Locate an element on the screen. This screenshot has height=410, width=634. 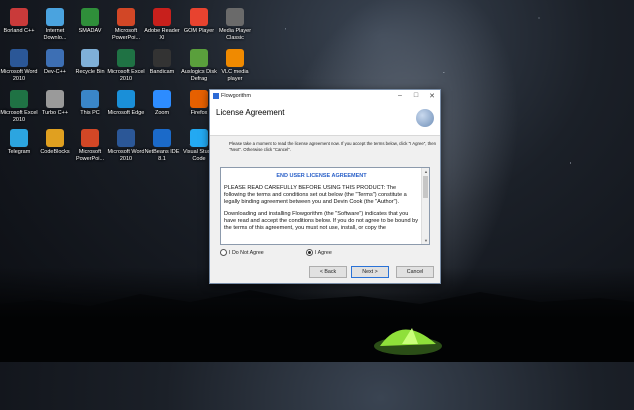
back-button: < Back is located at coordinates (328, 272).